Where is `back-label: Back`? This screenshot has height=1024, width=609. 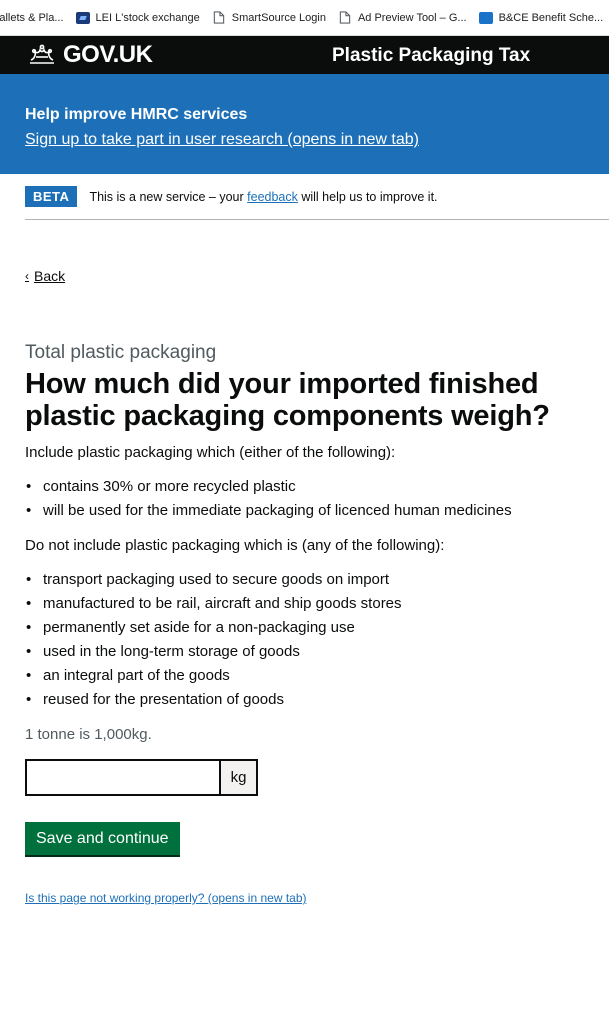
back-label: Back is located at coordinates (50, 276).